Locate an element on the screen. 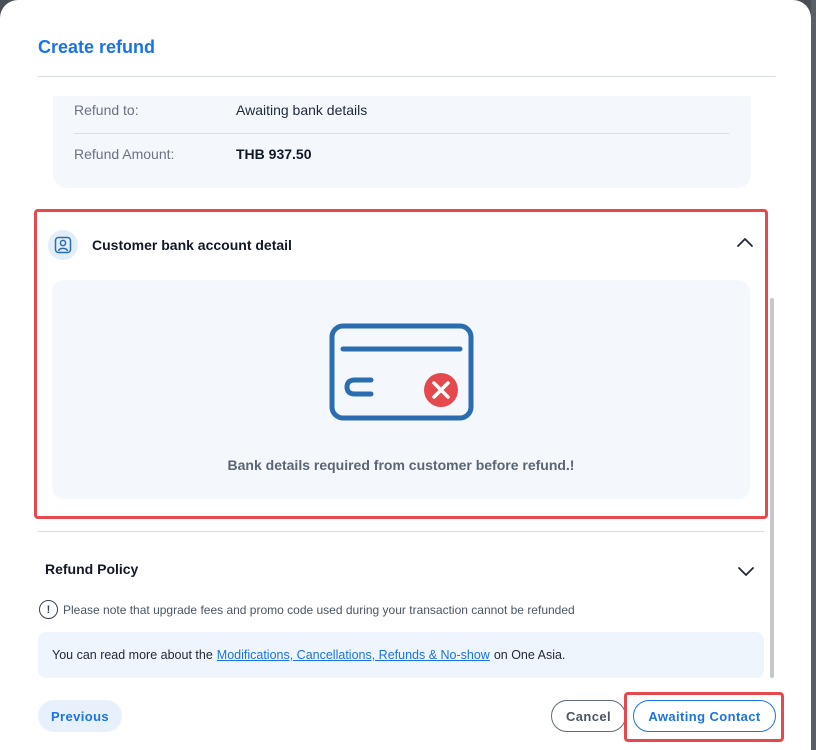 Image resolution: width=816 pixels, height=750 pixels. collapse-bank-section-button is located at coordinates (745, 242).